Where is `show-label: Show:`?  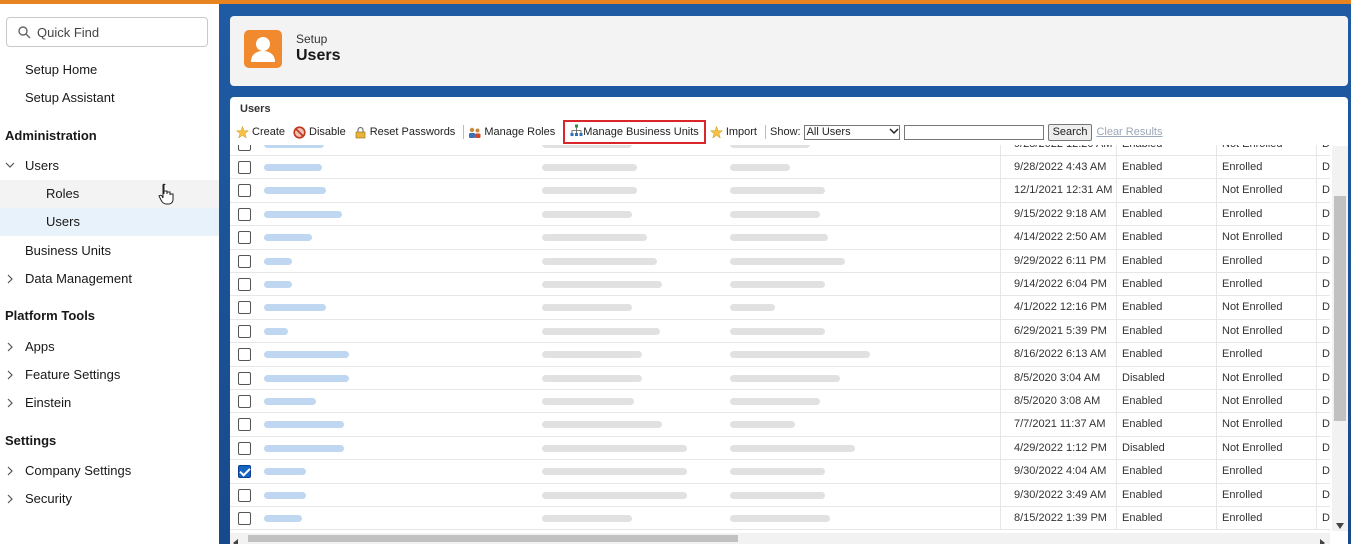 show-label: Show: is located at coordinates (785, 132).